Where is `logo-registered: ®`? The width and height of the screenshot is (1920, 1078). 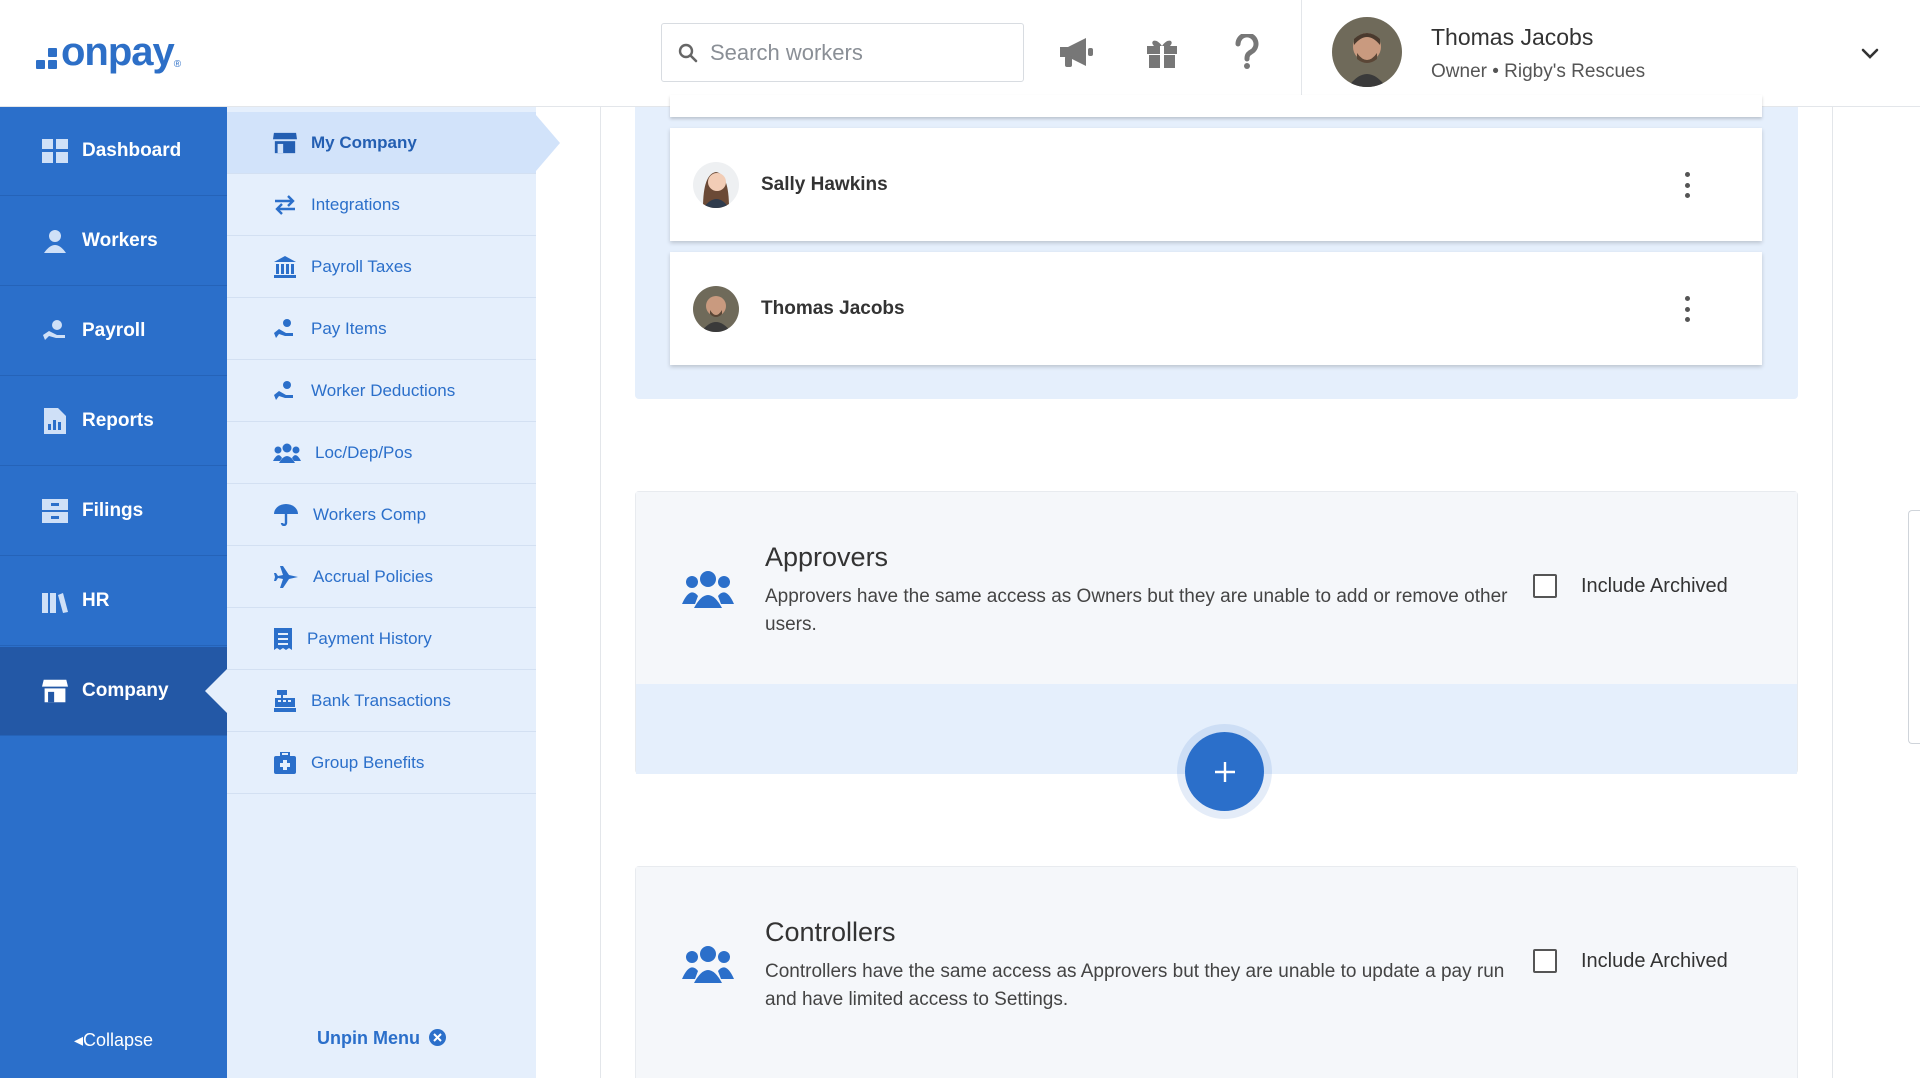 logo-registered: ® is located at coordinates (177, 64).